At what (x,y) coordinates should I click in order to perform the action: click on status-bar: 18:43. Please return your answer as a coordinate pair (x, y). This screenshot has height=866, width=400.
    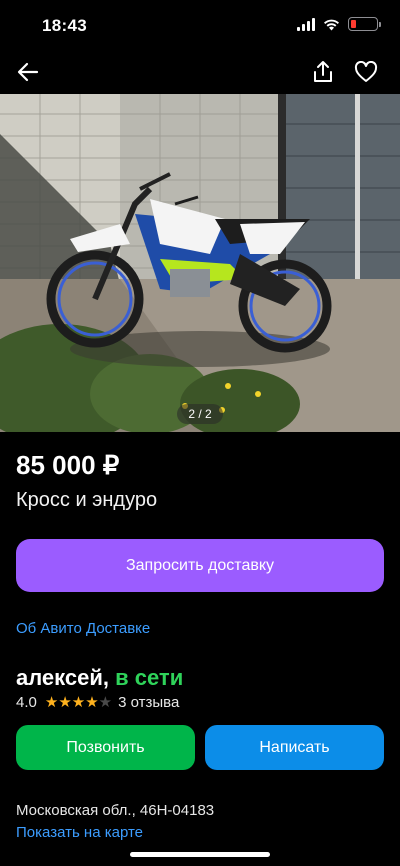
    Looking at the image, I should click on (200, 25).